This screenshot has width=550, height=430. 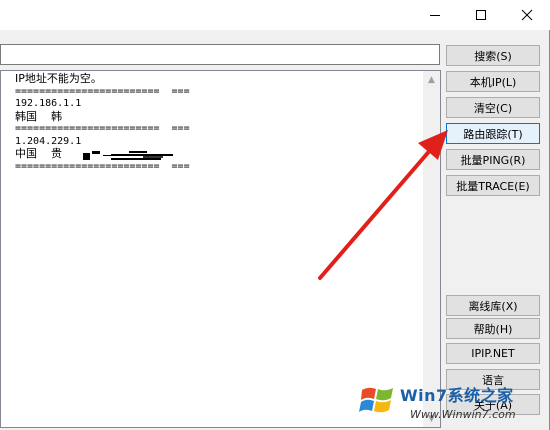 What do you see at coordinates (38, 153) in the screenshot?
I see `output-line: 中国 贵` at bounding box center [38, 153].